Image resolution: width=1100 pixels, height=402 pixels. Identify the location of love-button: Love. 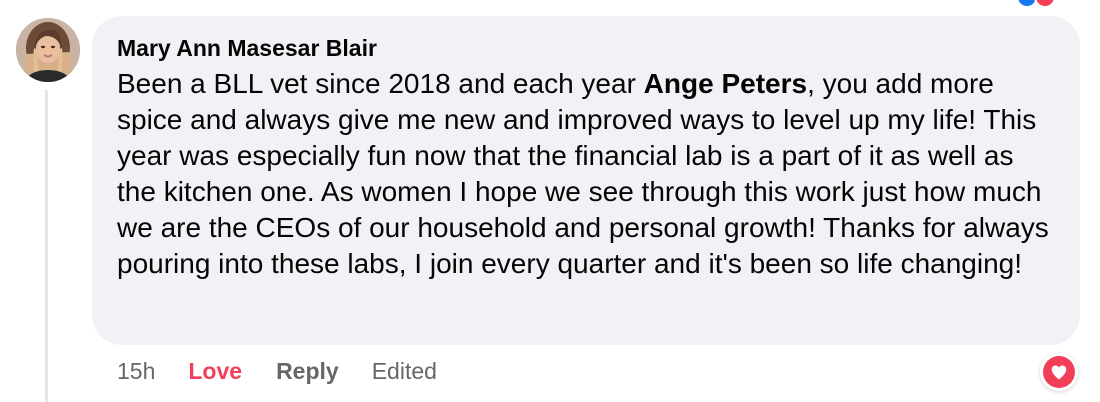
(215, 371).